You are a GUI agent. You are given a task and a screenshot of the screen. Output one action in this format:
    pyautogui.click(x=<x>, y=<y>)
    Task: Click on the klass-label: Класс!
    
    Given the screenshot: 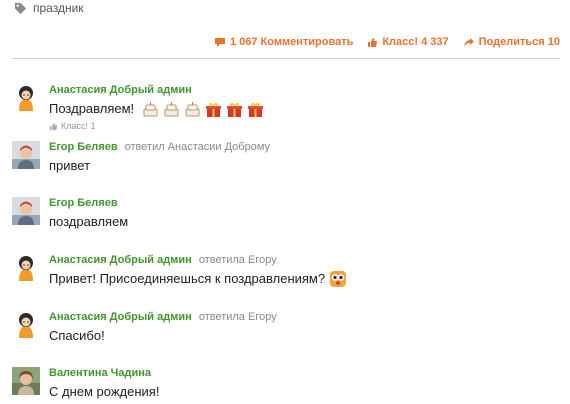 What is the action you would take?
    pyautogui.click(x=400, y=42)
    